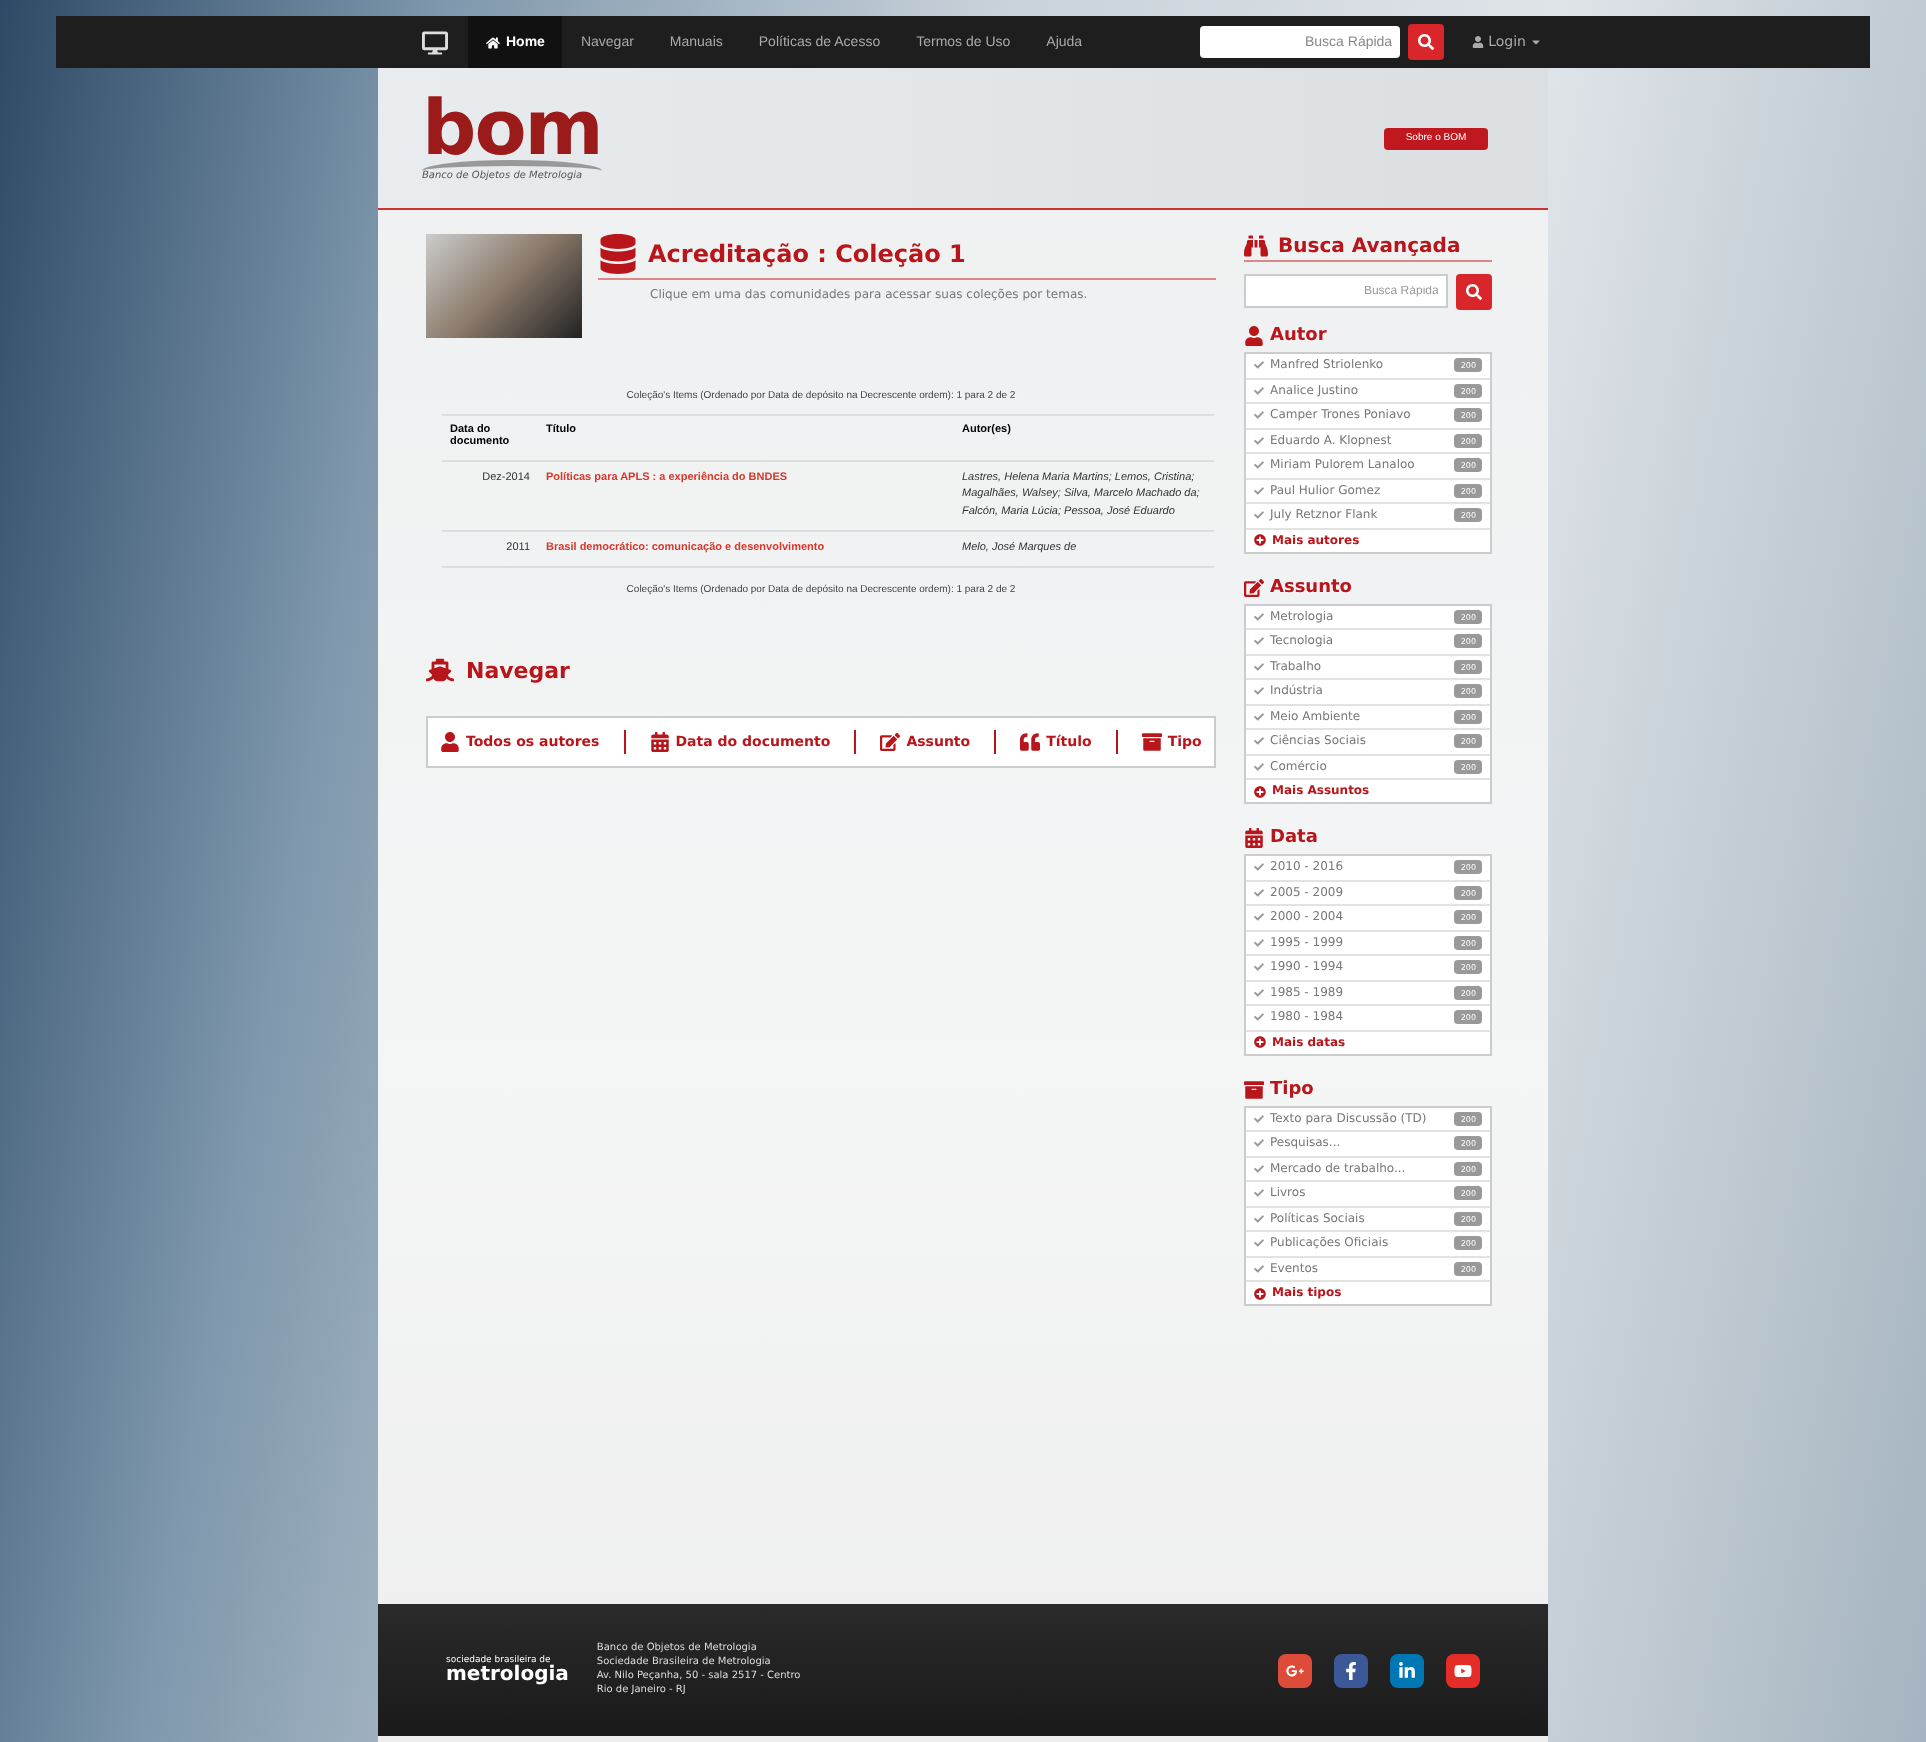  I want to click on caret-icon, so click(1535, 42).